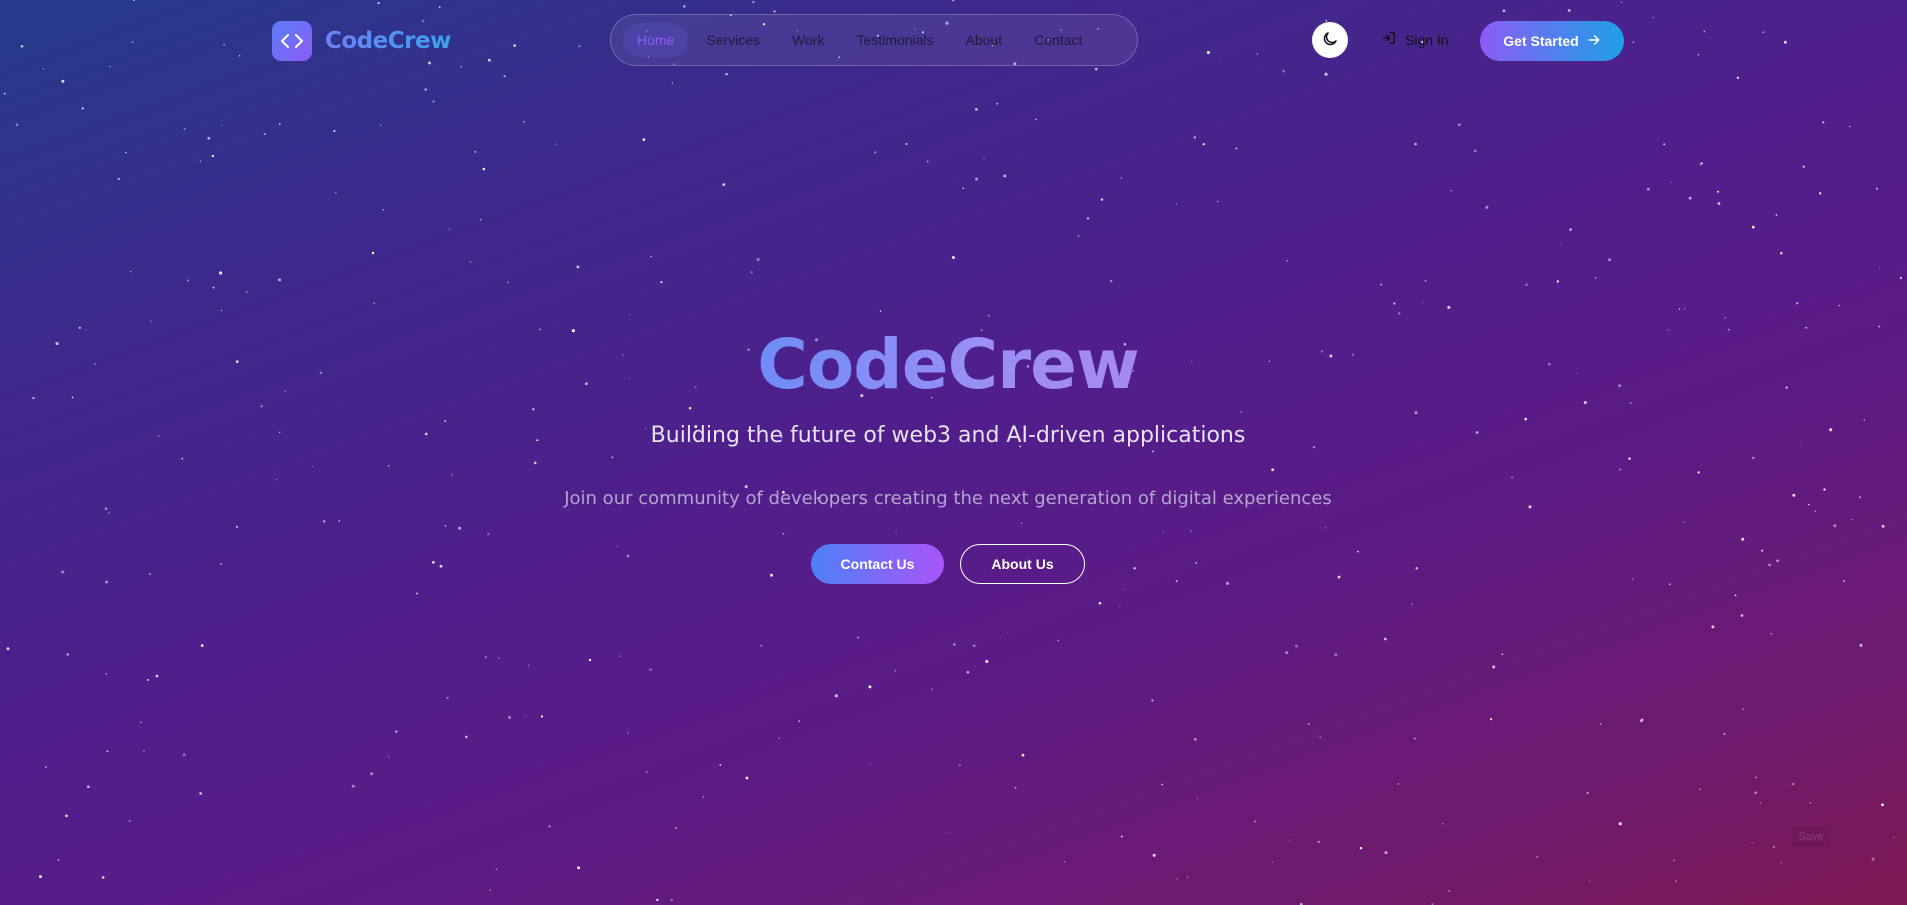 Image resolution: width=1907 pixels, height=905 pixels. I want to click on hero-title: CodeCrew, so click(948, 365).